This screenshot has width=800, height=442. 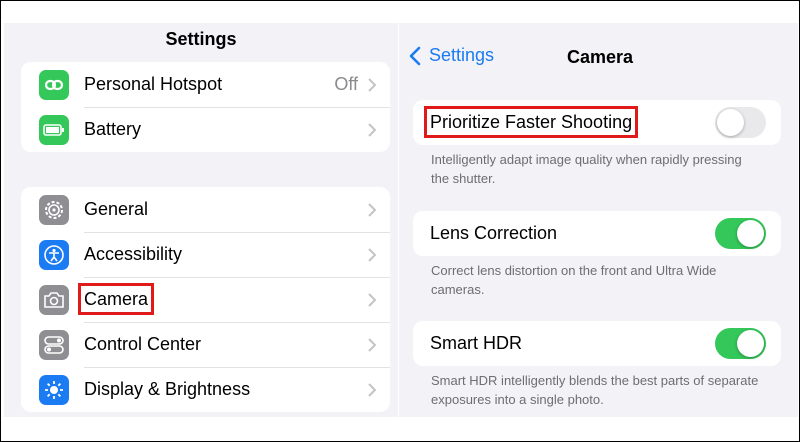 What do you see at coordinates (346, 84) in the screenshot?
I see `status-value: Off` at bounding box center [346, 84].